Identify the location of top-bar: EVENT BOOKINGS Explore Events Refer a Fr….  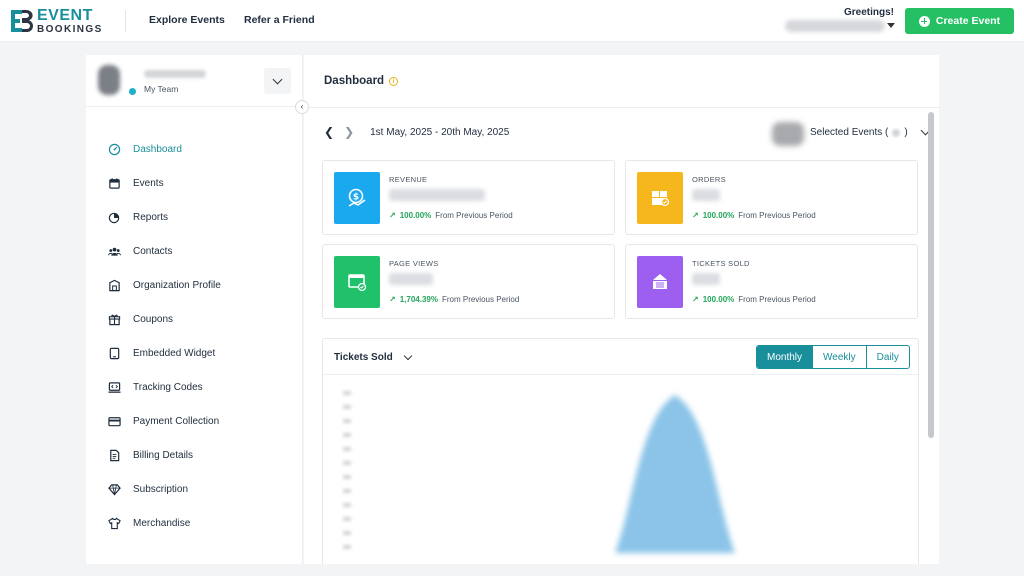
(512, 21).